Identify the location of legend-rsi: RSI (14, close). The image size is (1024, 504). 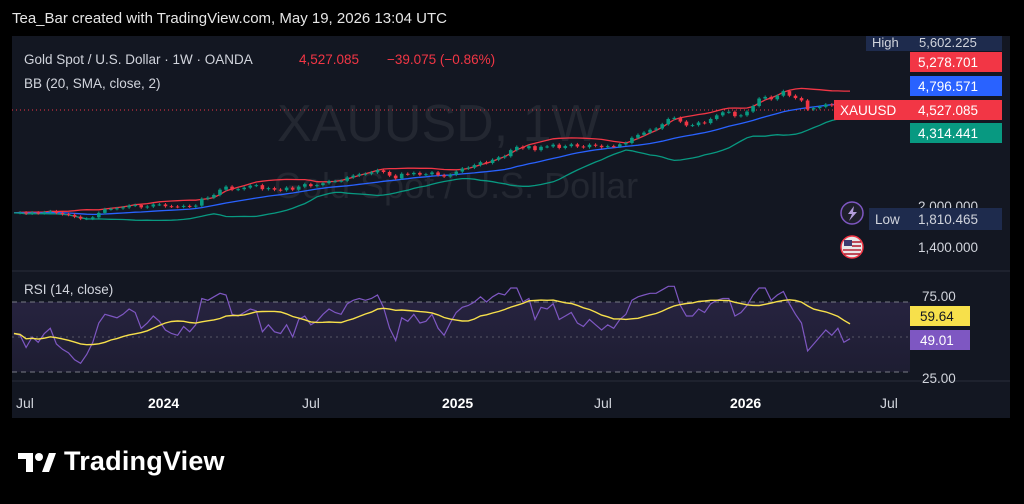
(68, 289).